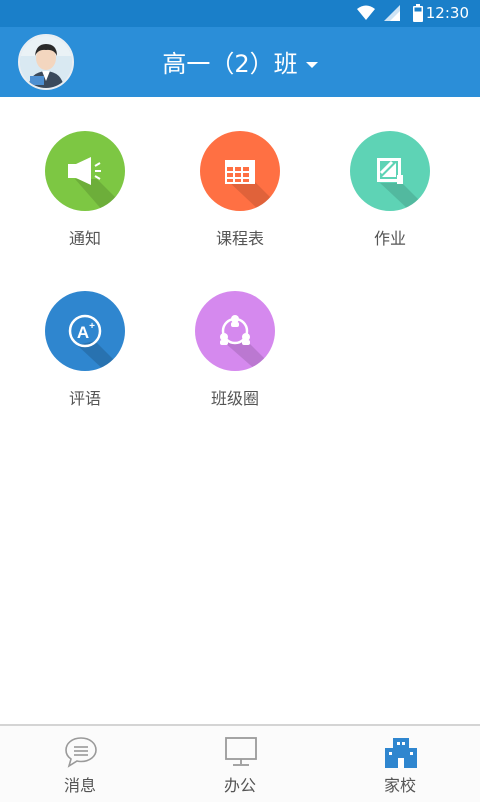 The width and height of the screenshot is (480, 802). I want to click on schedule-circle, so click(240, 171).